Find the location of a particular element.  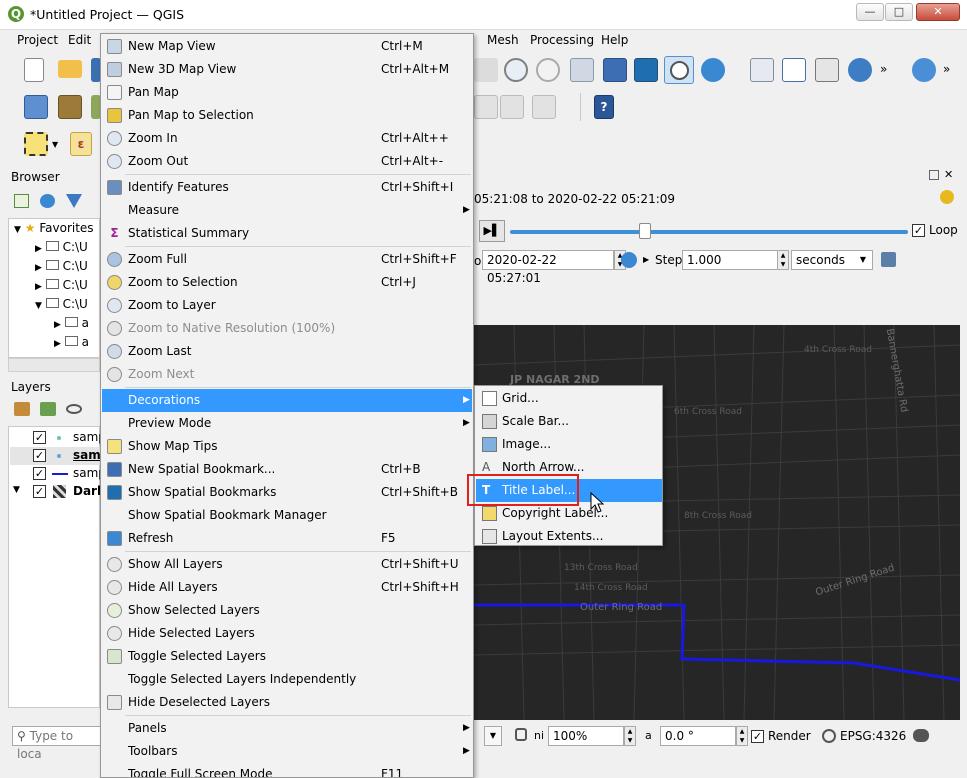

time-slider is located at coordinates (709, 232).